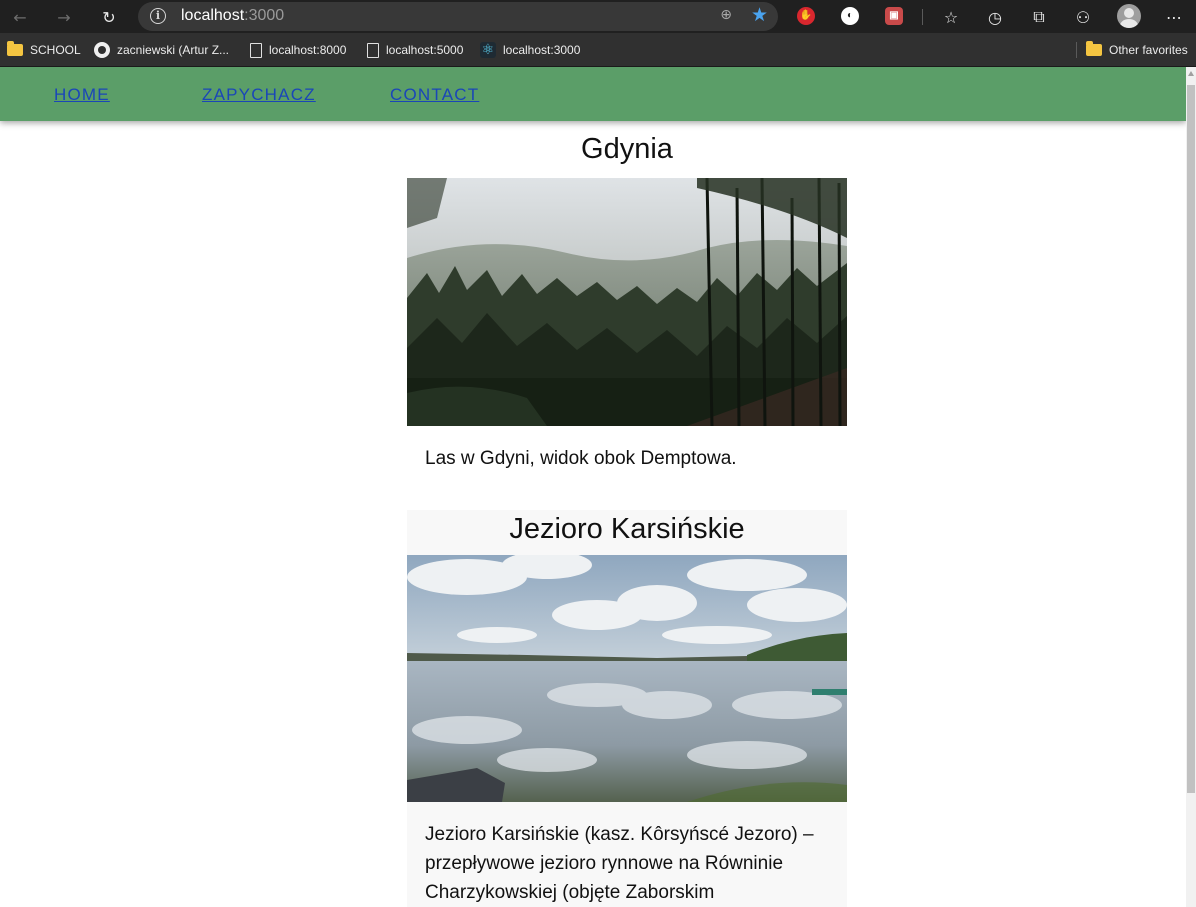 The width and height of the screenshot is (1196, 907). I want to click on forest-photo, so click(627, 302).